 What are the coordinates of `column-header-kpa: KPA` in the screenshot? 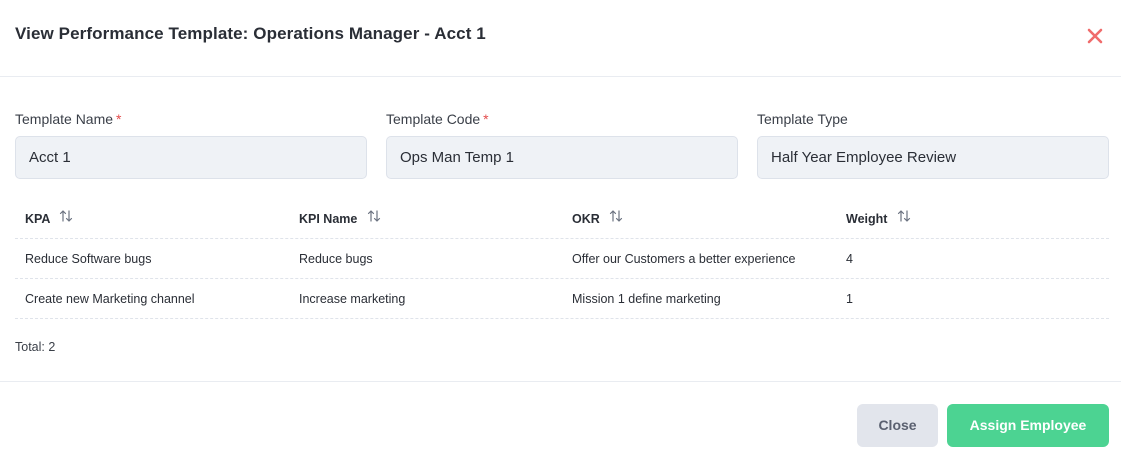 It's located at (49, 219).